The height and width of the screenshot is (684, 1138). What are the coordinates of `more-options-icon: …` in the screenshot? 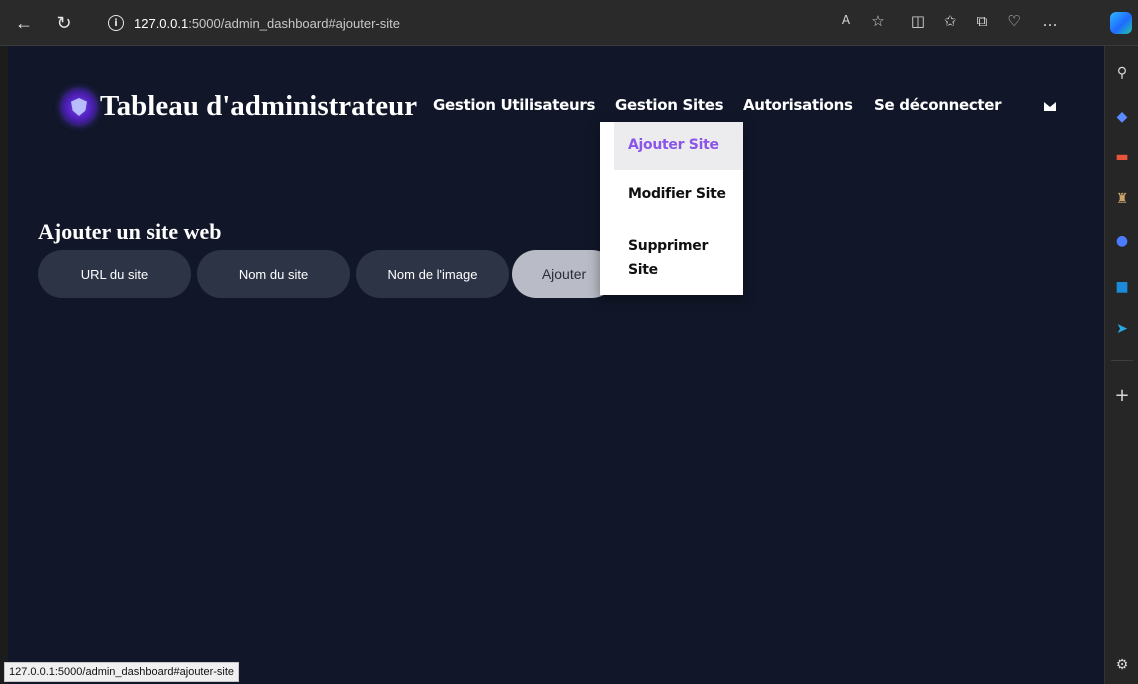 It's located at (1050, 21).